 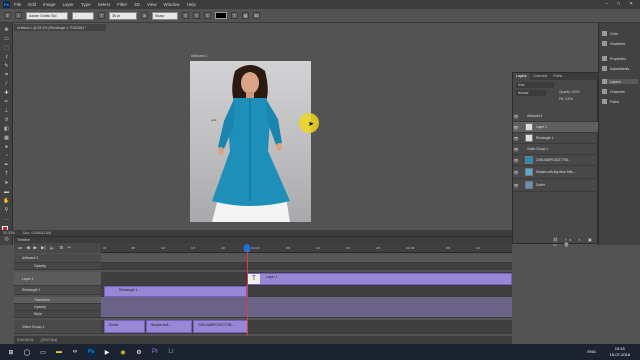 What do you see at coordinates (124, 326) in the screenshot?
I see `clip-surfer: Surfer` at bounding box center [124, 326].